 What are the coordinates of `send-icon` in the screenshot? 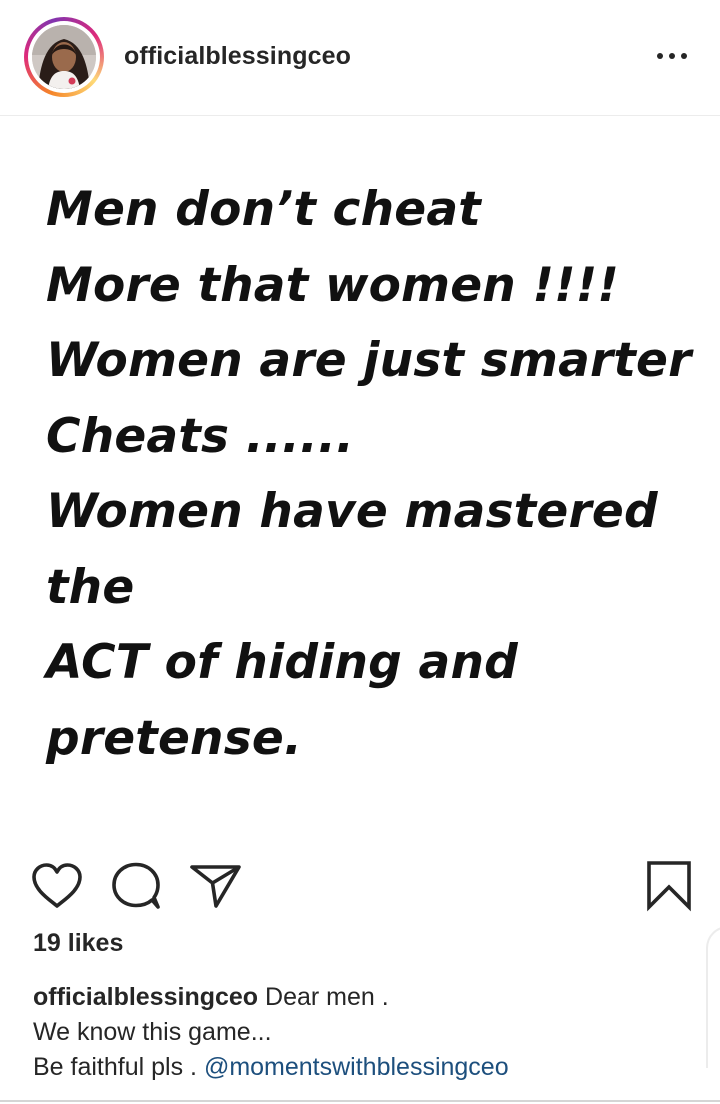 It's located at (216, 885).